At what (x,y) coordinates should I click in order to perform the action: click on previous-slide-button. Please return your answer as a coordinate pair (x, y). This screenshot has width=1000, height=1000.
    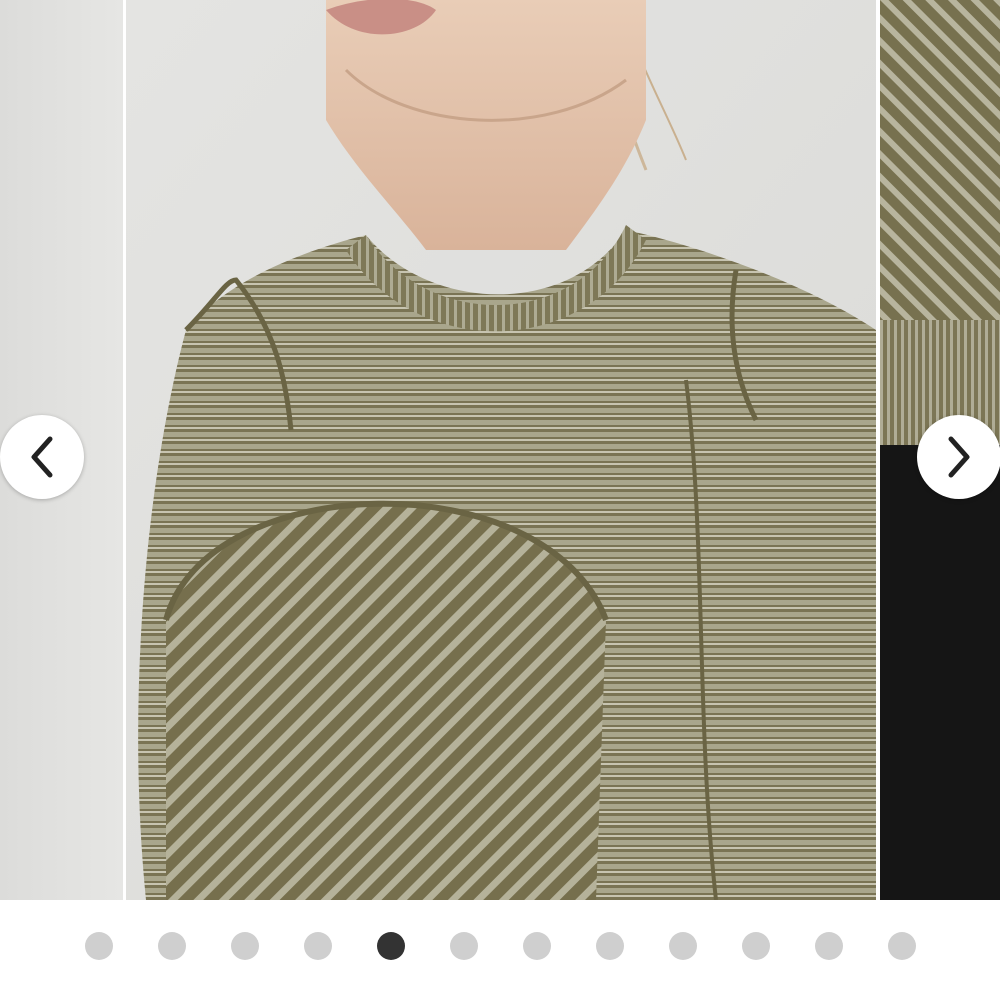
    Looking at the image, I should click on (42, 457).